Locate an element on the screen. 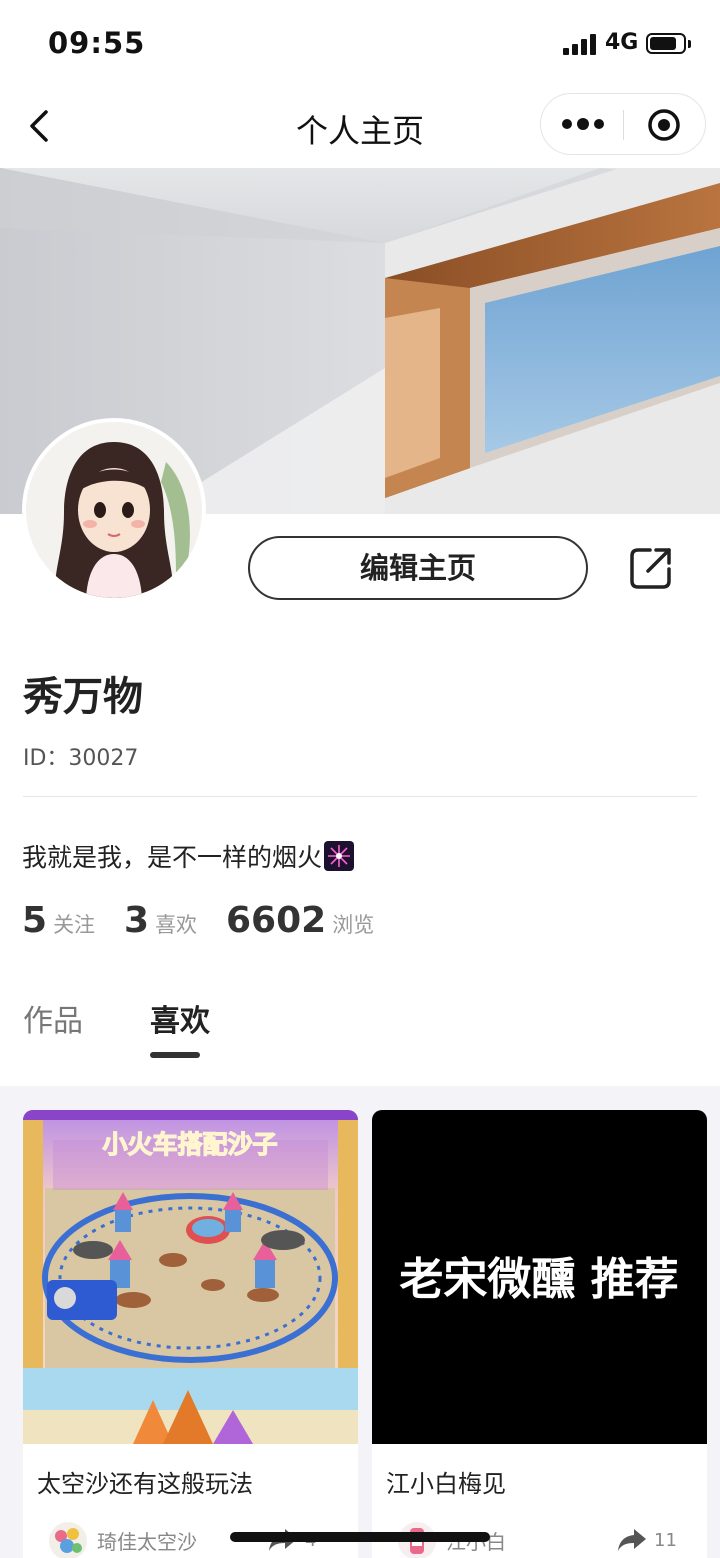 The width and height of the screenshot is (720, 1558). more-button is located at coordinates (584, 124).